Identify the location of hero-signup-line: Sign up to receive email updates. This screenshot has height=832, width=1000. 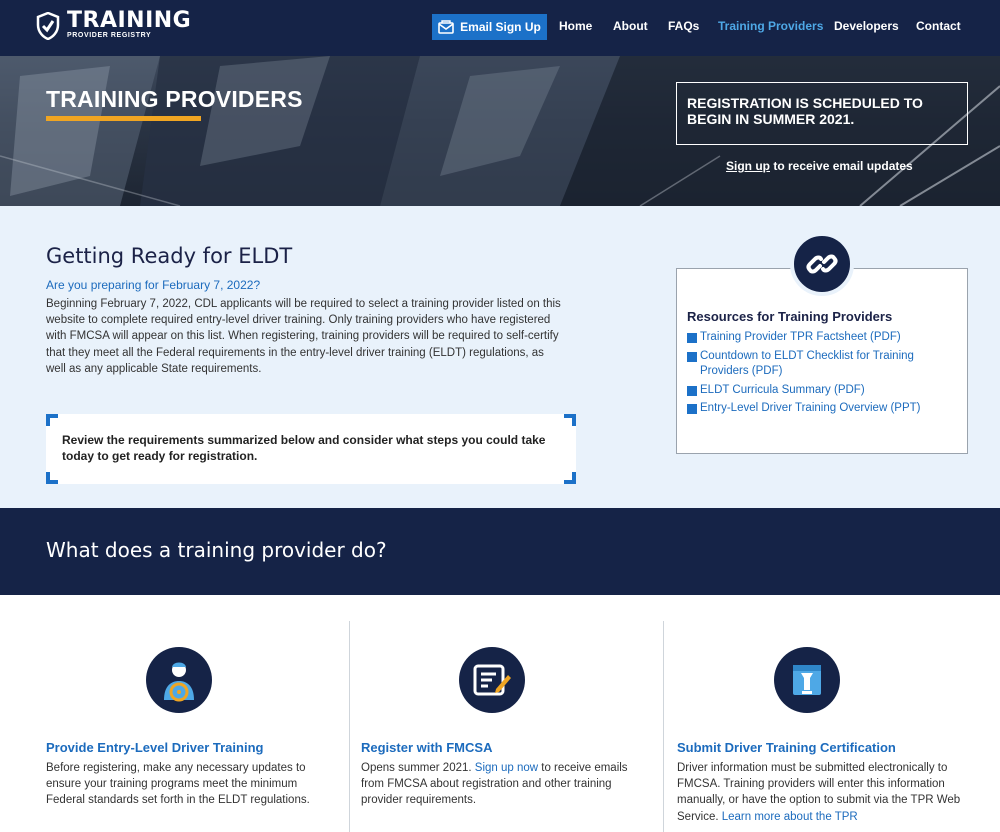
(819, 166).